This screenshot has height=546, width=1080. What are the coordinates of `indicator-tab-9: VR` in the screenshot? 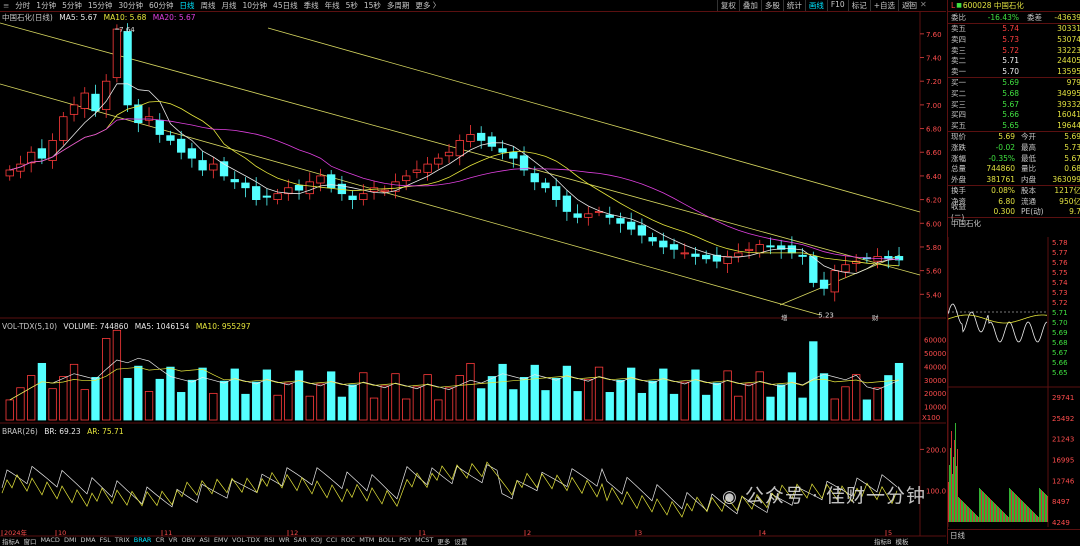 It's located at (173, 541).